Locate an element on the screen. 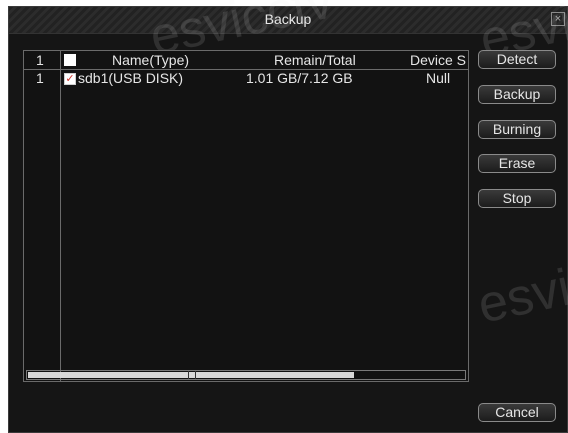 The image size is (568, 433). scrollbar-thumb is located at coordinates (191, 375).